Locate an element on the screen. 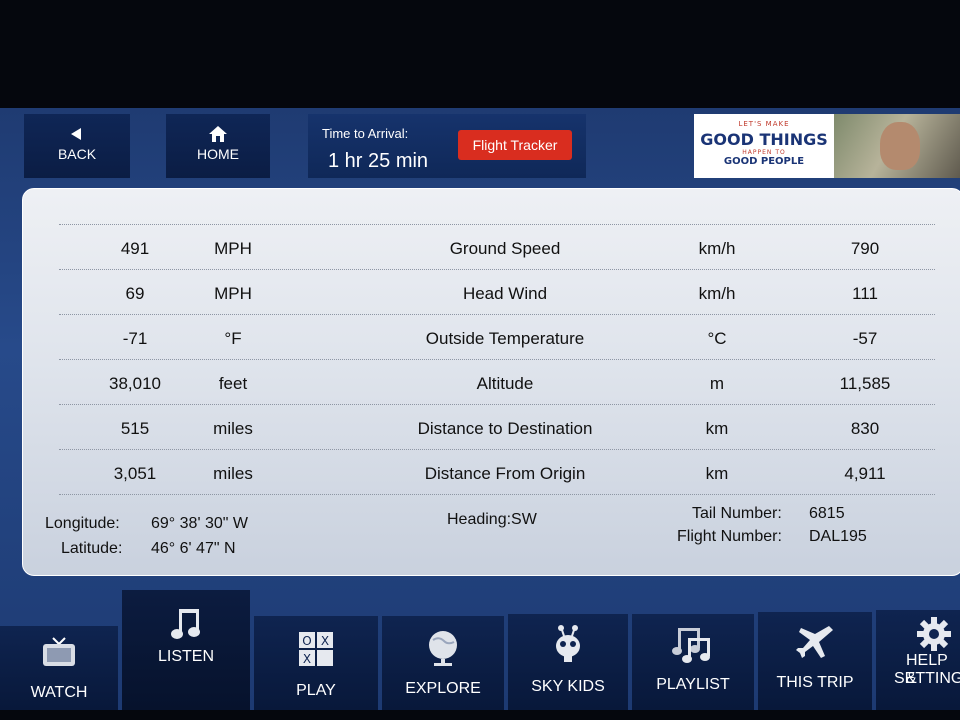  stat-label: Ground Speed is located at coordinates (505, 248).